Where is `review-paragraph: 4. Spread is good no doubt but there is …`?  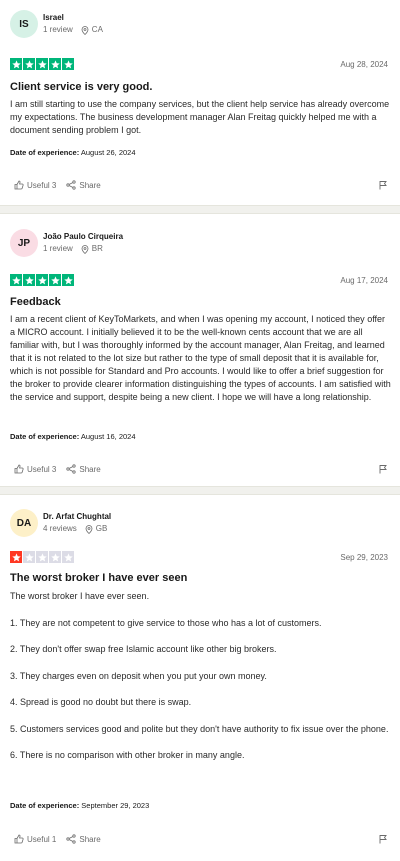 review-paragraph: 4. Spread is good no doubt but there is … is located at coordinates (101, 702).